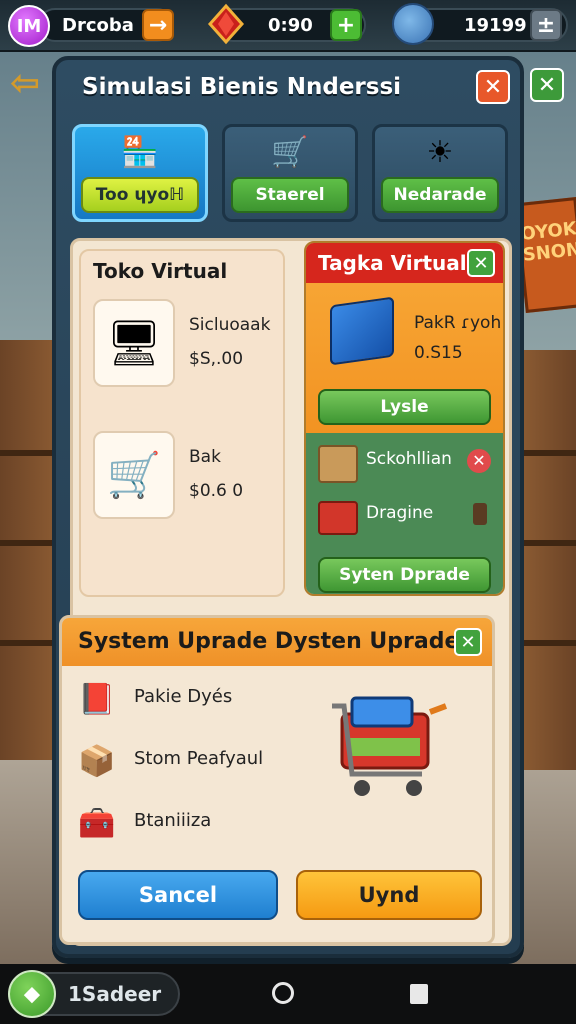 Image resolution: width=576 pixels, height=1024 pixels. What do you see at coordinates (98, 25) in the screenshot?
I see `player-name: Drcoba` at bounding box center [98, 25].